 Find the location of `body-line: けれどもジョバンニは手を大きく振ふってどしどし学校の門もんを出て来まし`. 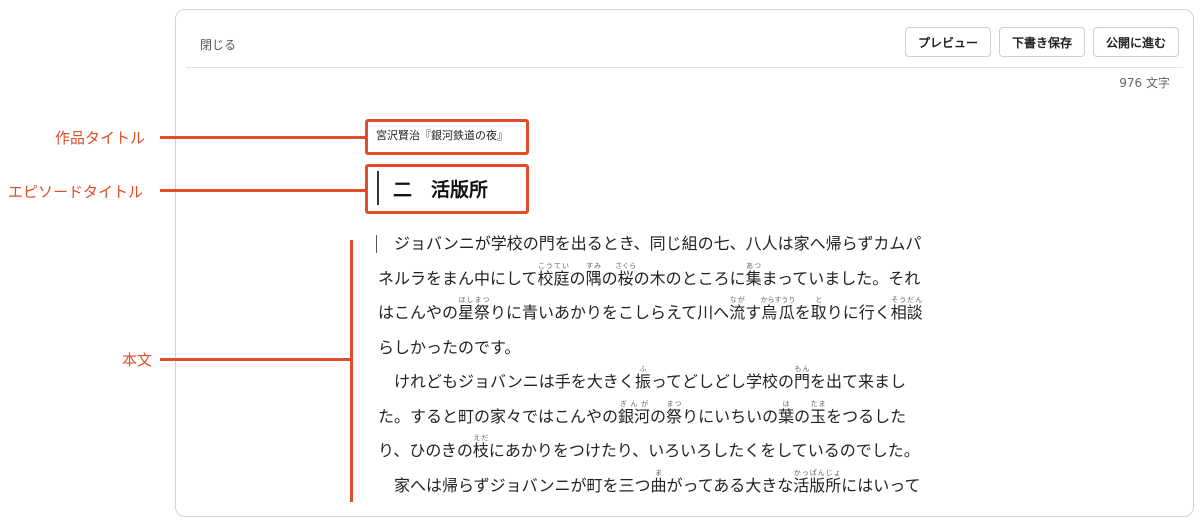

body-line: けれどもジョバンニは手を大きく振ふってどしどし学校の門もんを出て来まし is located at coordinates (650, 378).